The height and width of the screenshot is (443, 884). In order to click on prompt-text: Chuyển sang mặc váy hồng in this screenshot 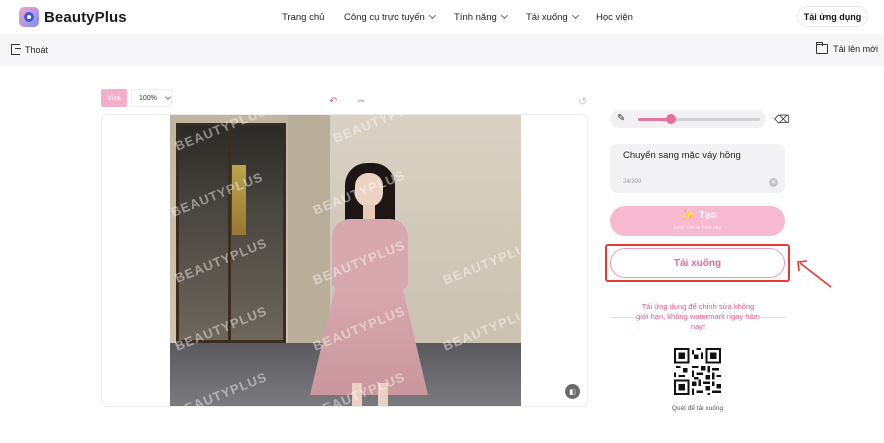, I will do `click(682, 155)`.